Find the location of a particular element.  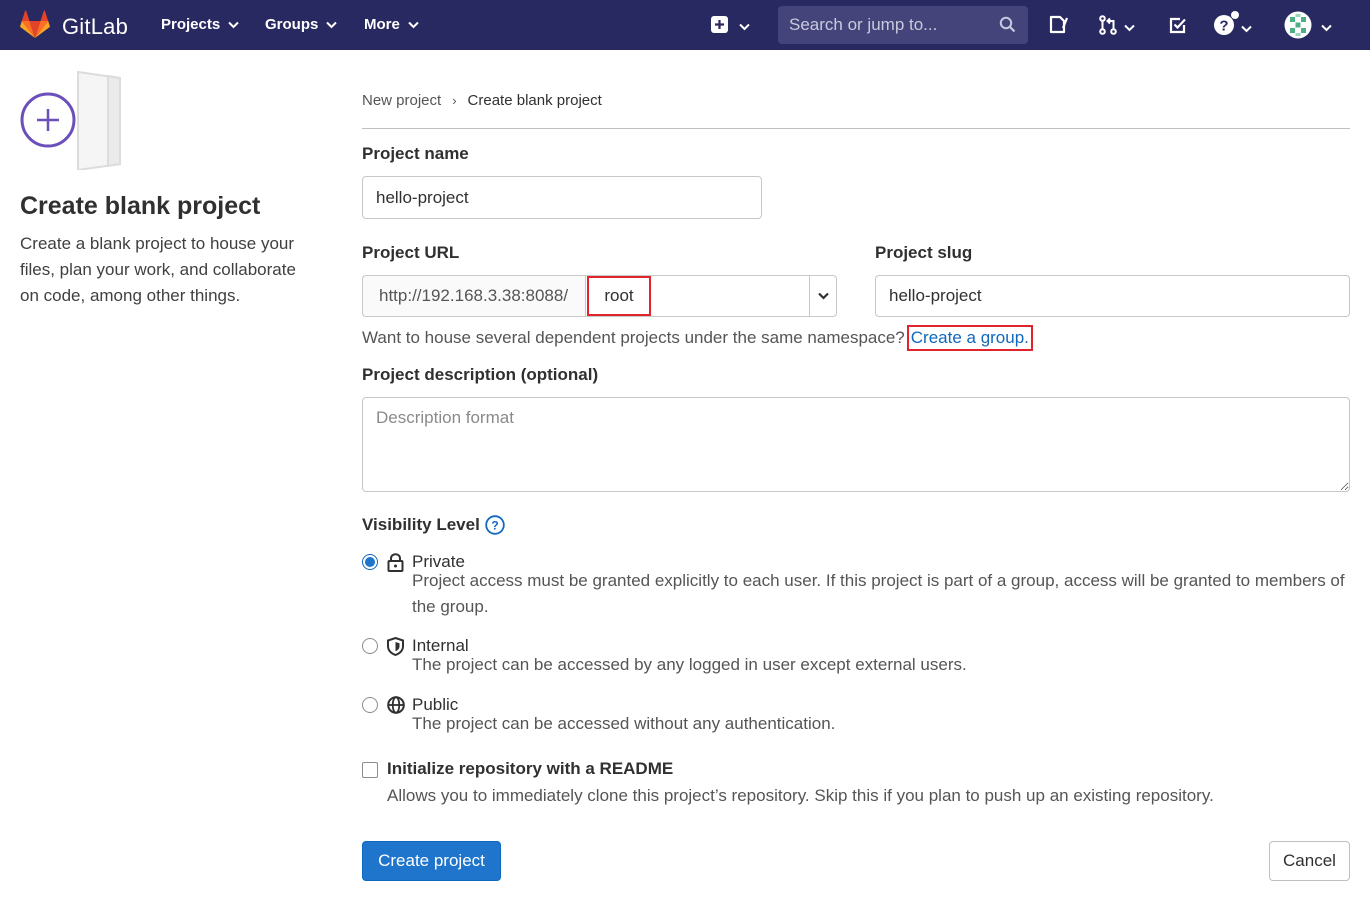

nav-groups-label: Groups is located at coordinates (292, 24).